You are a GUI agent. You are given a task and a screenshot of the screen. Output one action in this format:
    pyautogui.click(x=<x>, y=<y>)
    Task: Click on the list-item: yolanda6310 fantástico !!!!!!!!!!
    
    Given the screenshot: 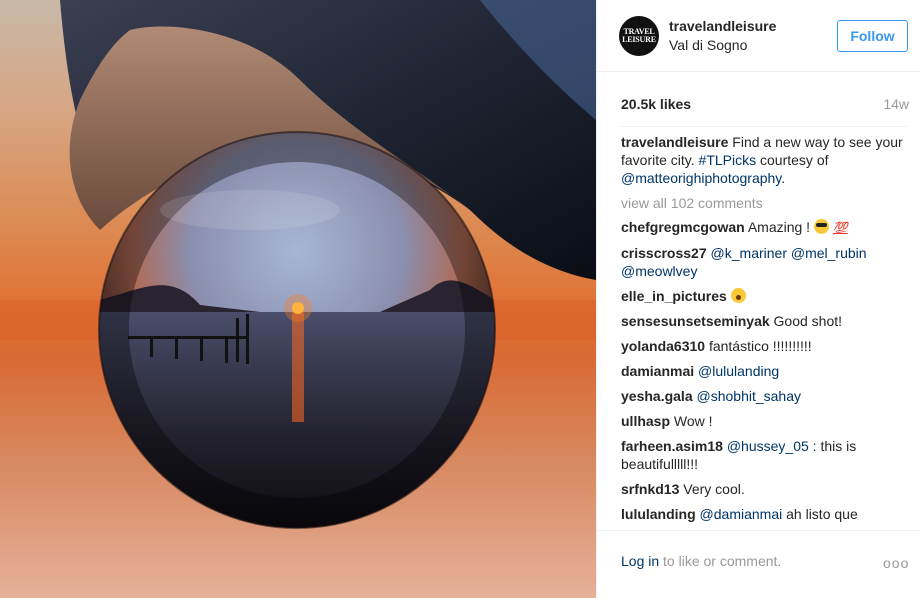 What is the action you would take?
    pyautogui.click(x=767, y=346)
    